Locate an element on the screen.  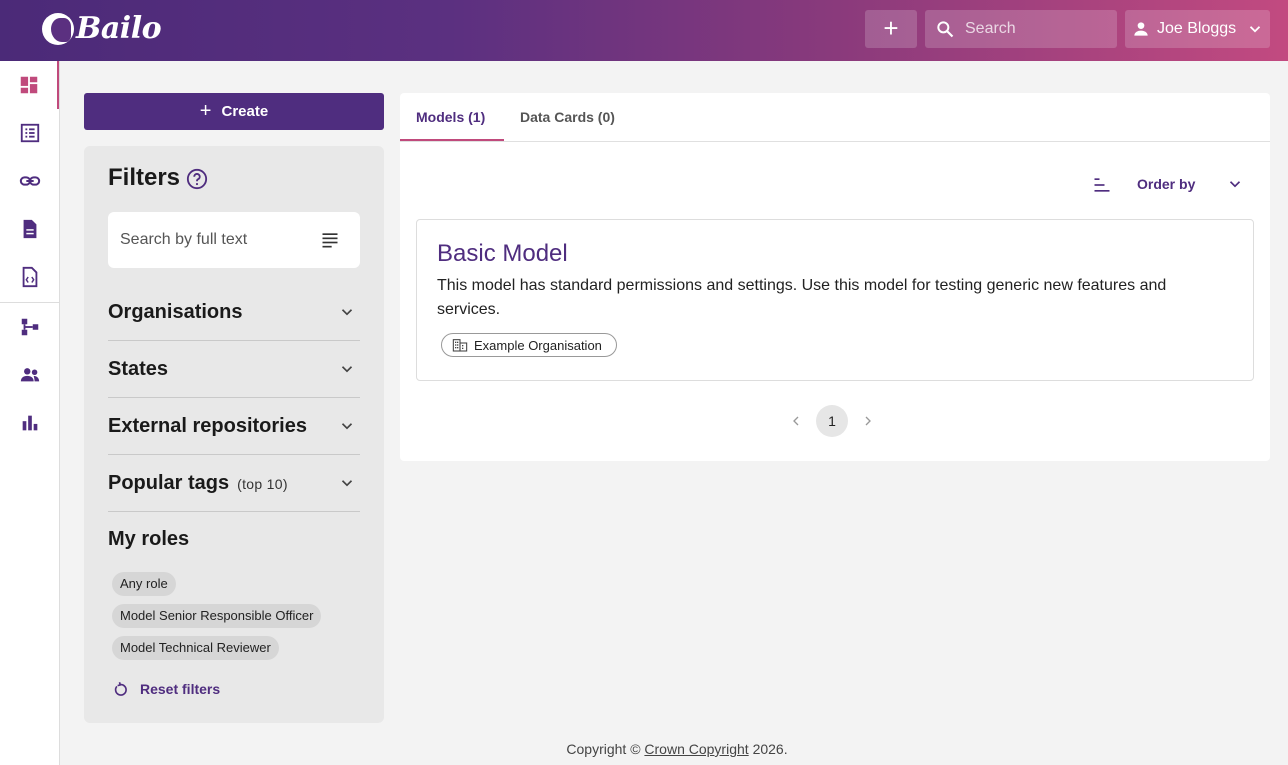
person-icon is located at coordinates (1141, 29).